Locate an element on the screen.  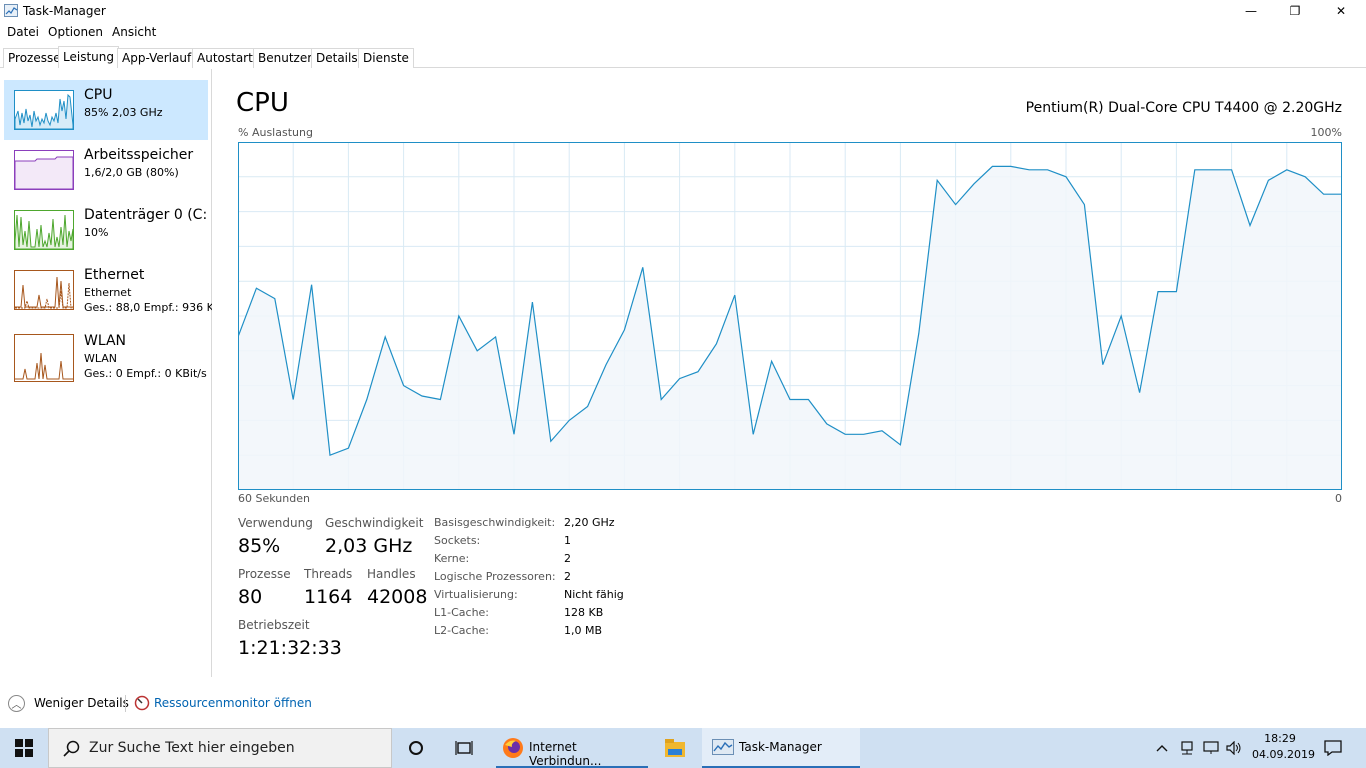
sidebar-item-detail: 10% is located at coordinates (96, 232).